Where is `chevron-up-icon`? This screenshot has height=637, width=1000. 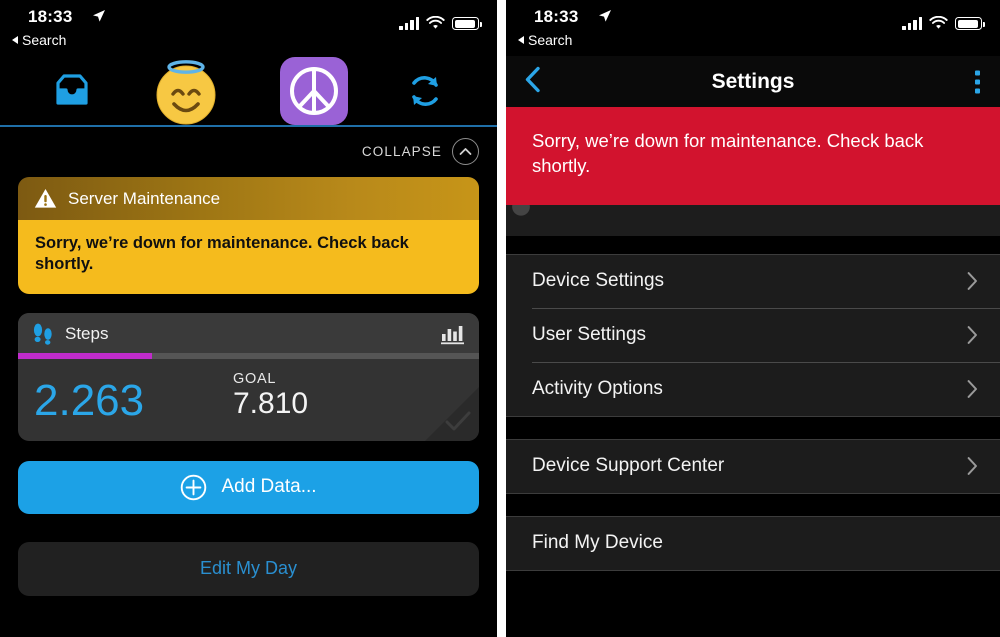 chevron-up-icon is located at coordinates (465, 151).